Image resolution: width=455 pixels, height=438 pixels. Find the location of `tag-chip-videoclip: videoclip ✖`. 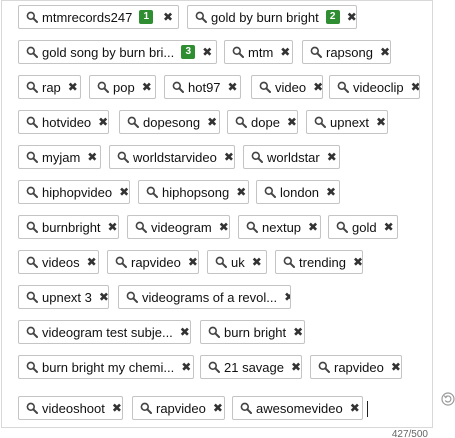

tag-chip-videoclip: videoclip ✖ is located at coordinates (374, 87).